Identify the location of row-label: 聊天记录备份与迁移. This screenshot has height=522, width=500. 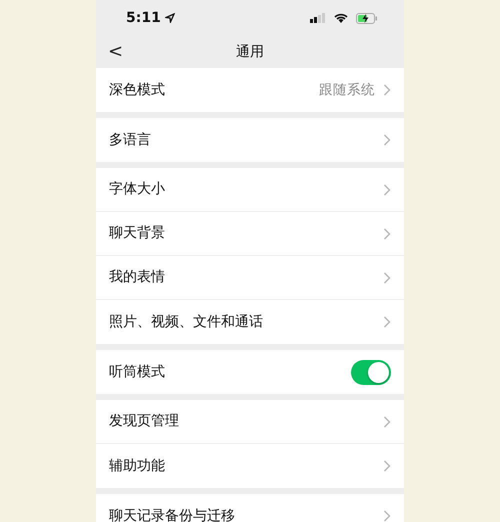
(172, 514).